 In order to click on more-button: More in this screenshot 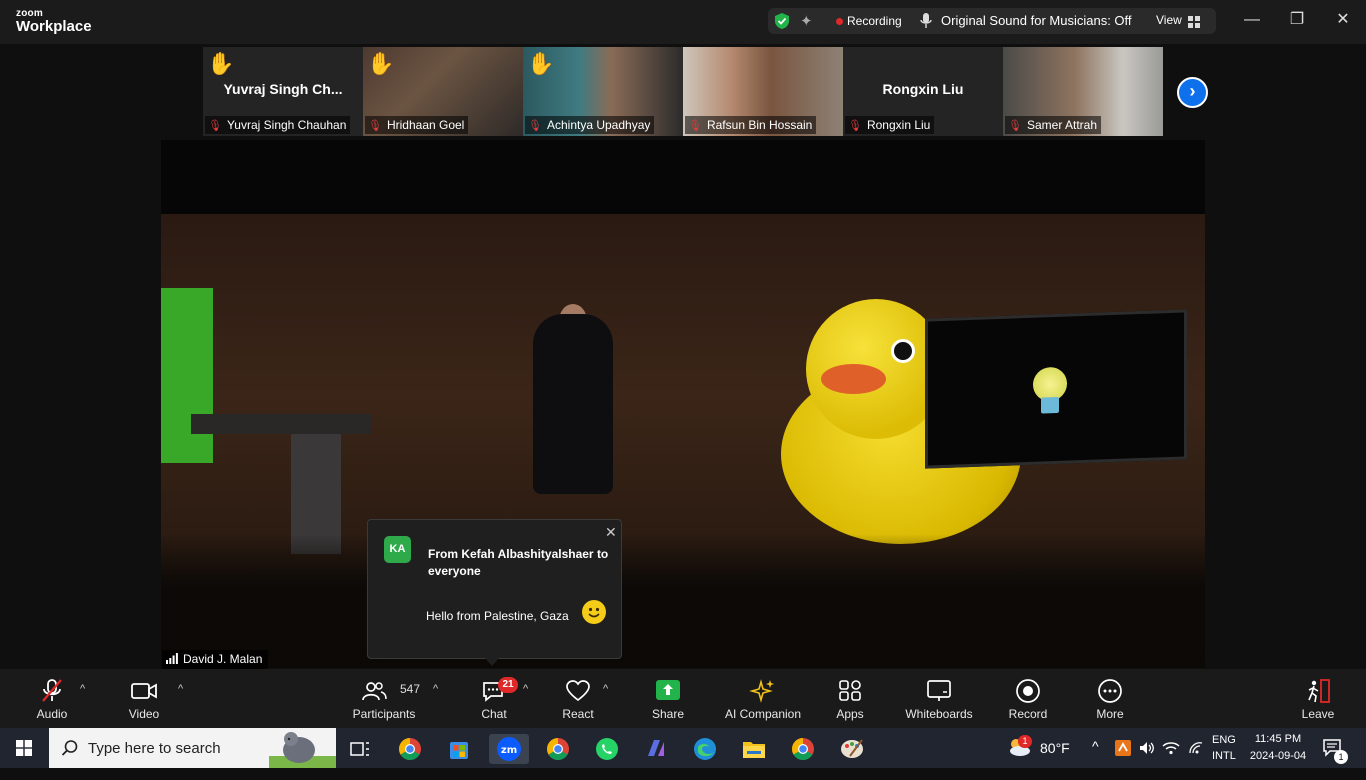, I will do `click(1110, 698)`.